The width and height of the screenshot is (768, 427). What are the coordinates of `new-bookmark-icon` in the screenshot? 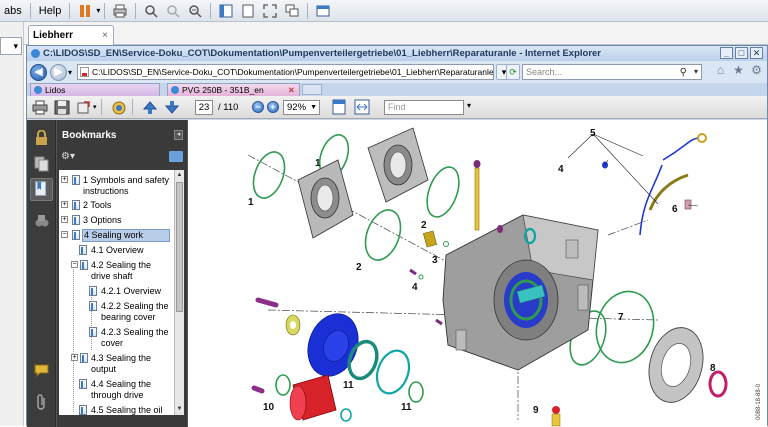 It's located at (176, 156).